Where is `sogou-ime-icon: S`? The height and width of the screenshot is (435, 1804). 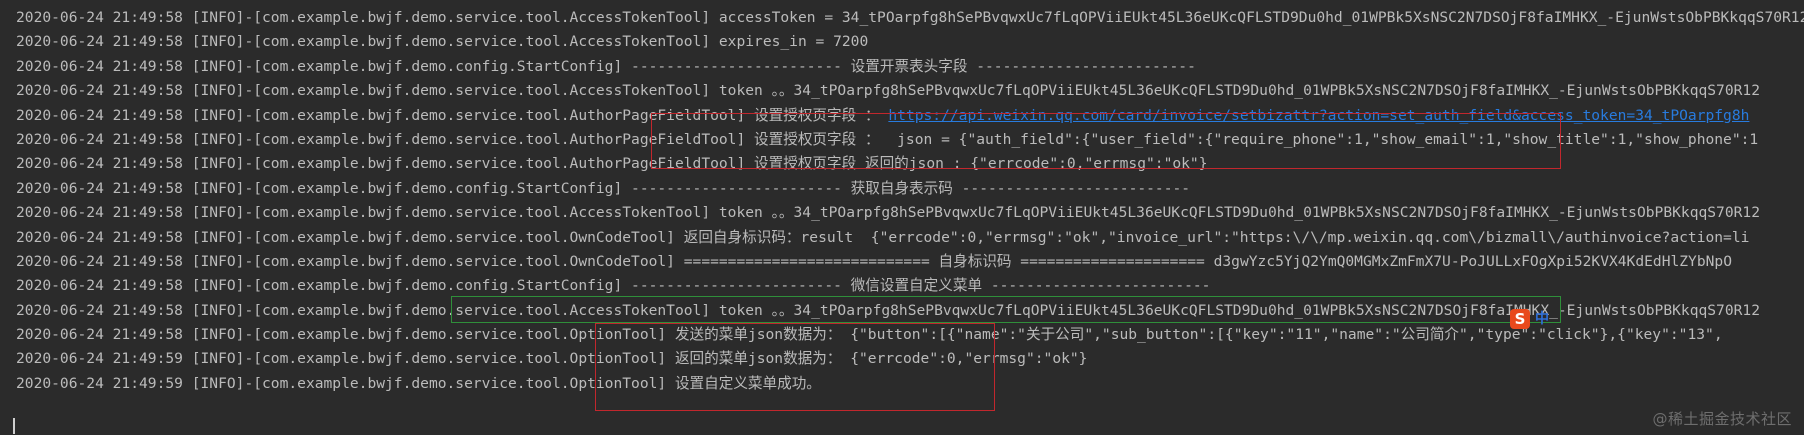
sogou-ime-icon: S is located at coordinates (1520, 319).